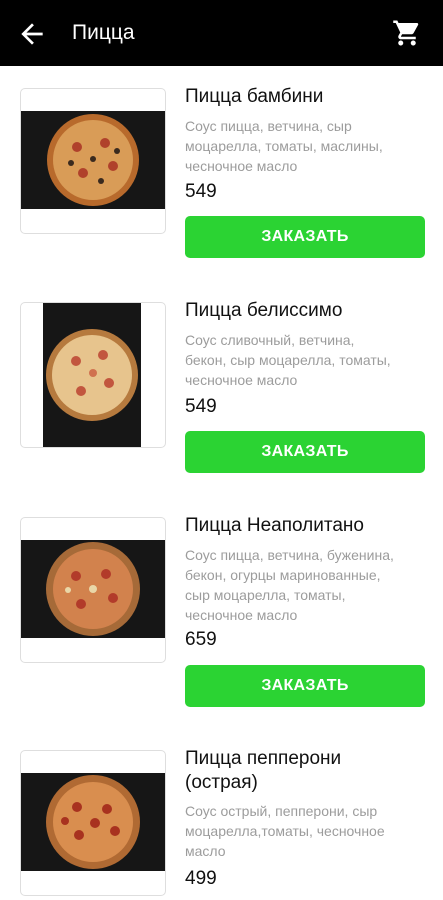  What do you see at coordinates (268, 126) in the screenshot?
I see `description-line: Соус пицца, ветчина, сыр` at bounding box center [268, 126].